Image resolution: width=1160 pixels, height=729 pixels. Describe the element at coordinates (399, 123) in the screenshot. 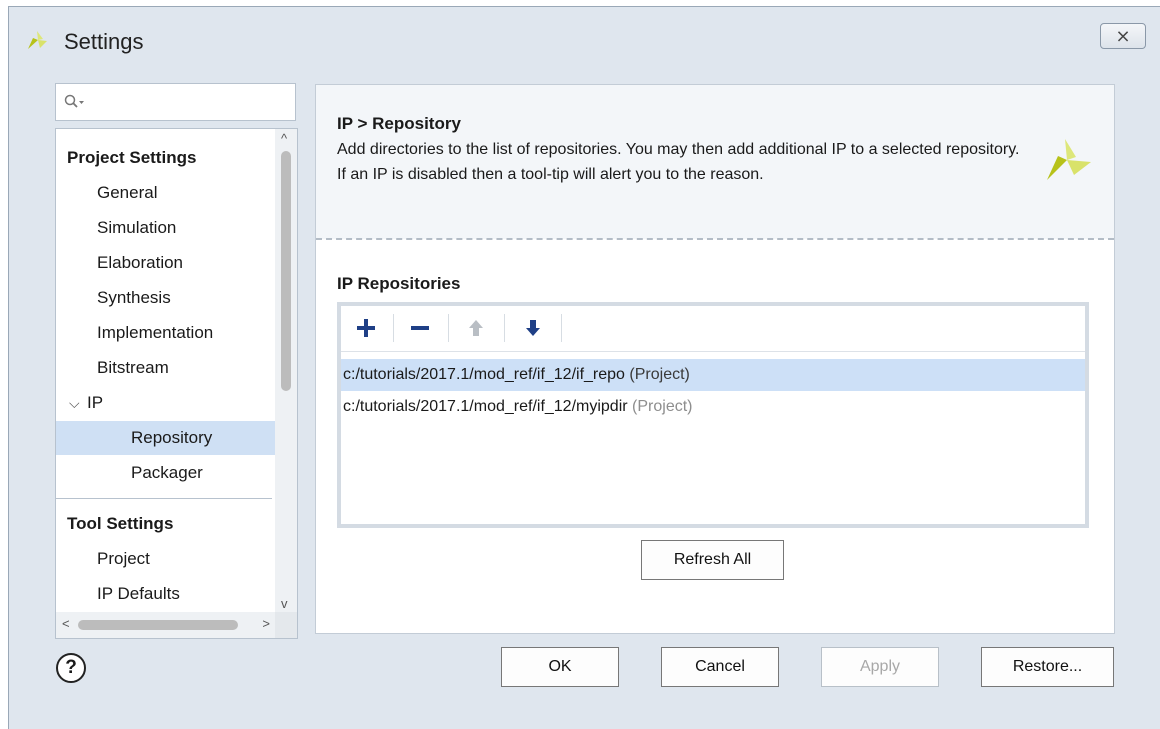

I see `breadcrumb: IP > Repository` at that location.